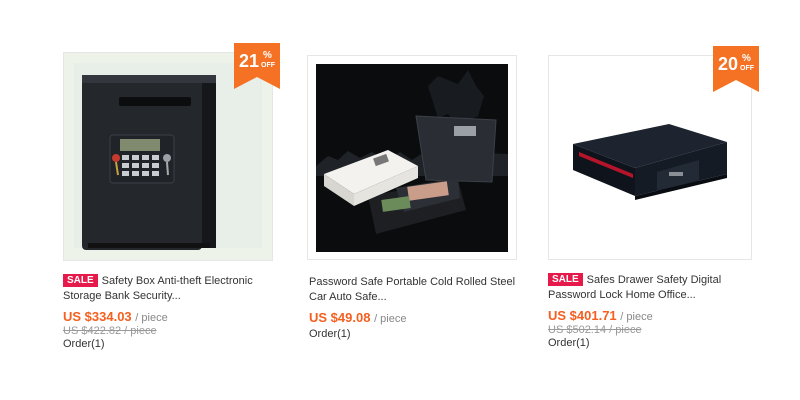 This screenshot has width=800, height=400. What do you see at coordinates (249, 61) in the screenshot?
I see `discount-number: 21` at bounding box center [249, 61].